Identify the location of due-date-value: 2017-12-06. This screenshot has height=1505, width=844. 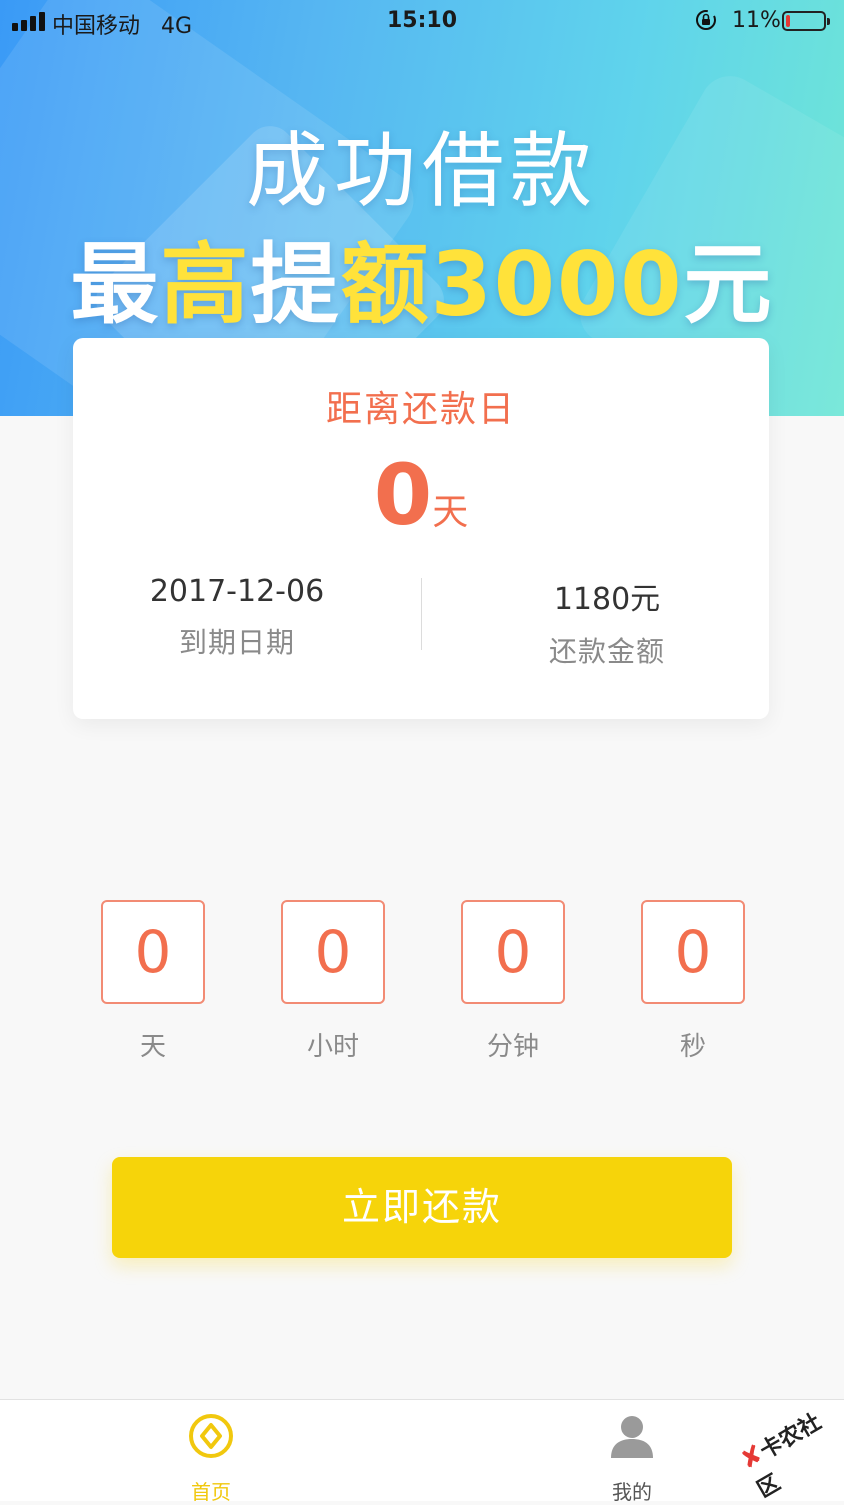
(237, 591).